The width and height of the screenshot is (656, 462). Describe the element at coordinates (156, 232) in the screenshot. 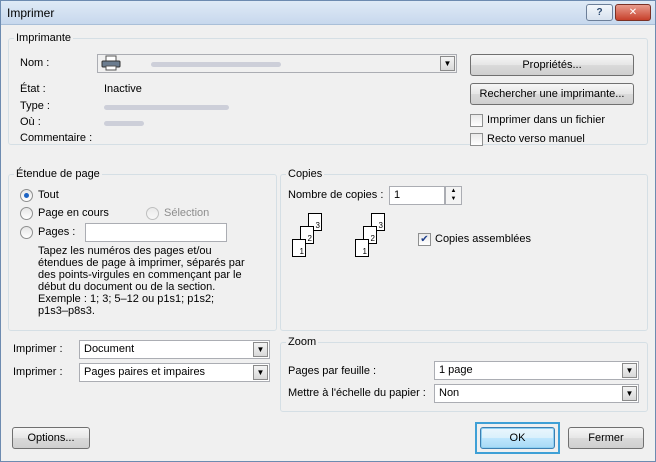

I see `pages-input` at that location.